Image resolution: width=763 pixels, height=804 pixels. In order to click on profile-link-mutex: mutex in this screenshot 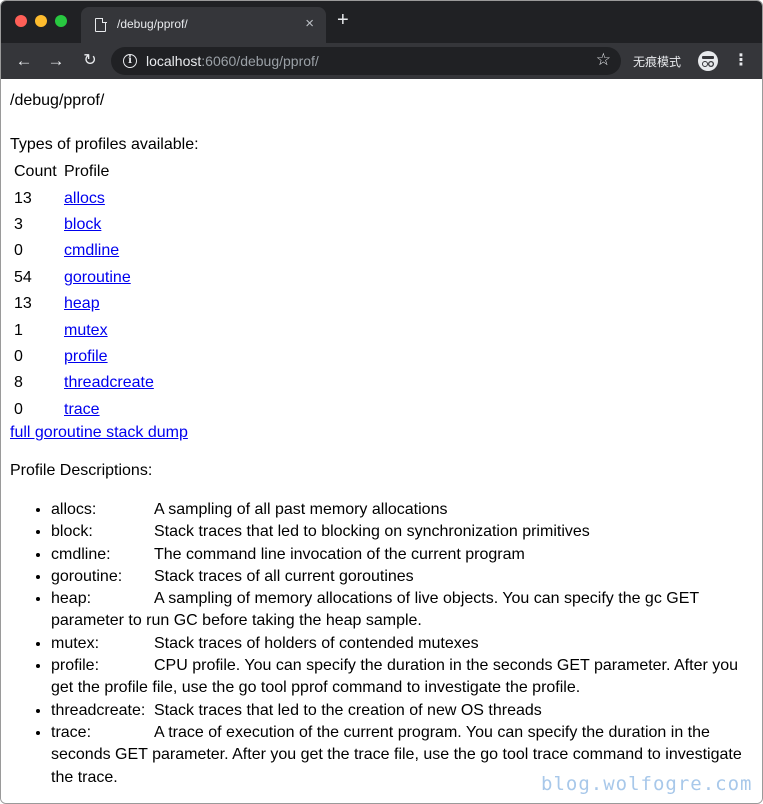, I will do `click(86, 330)`.